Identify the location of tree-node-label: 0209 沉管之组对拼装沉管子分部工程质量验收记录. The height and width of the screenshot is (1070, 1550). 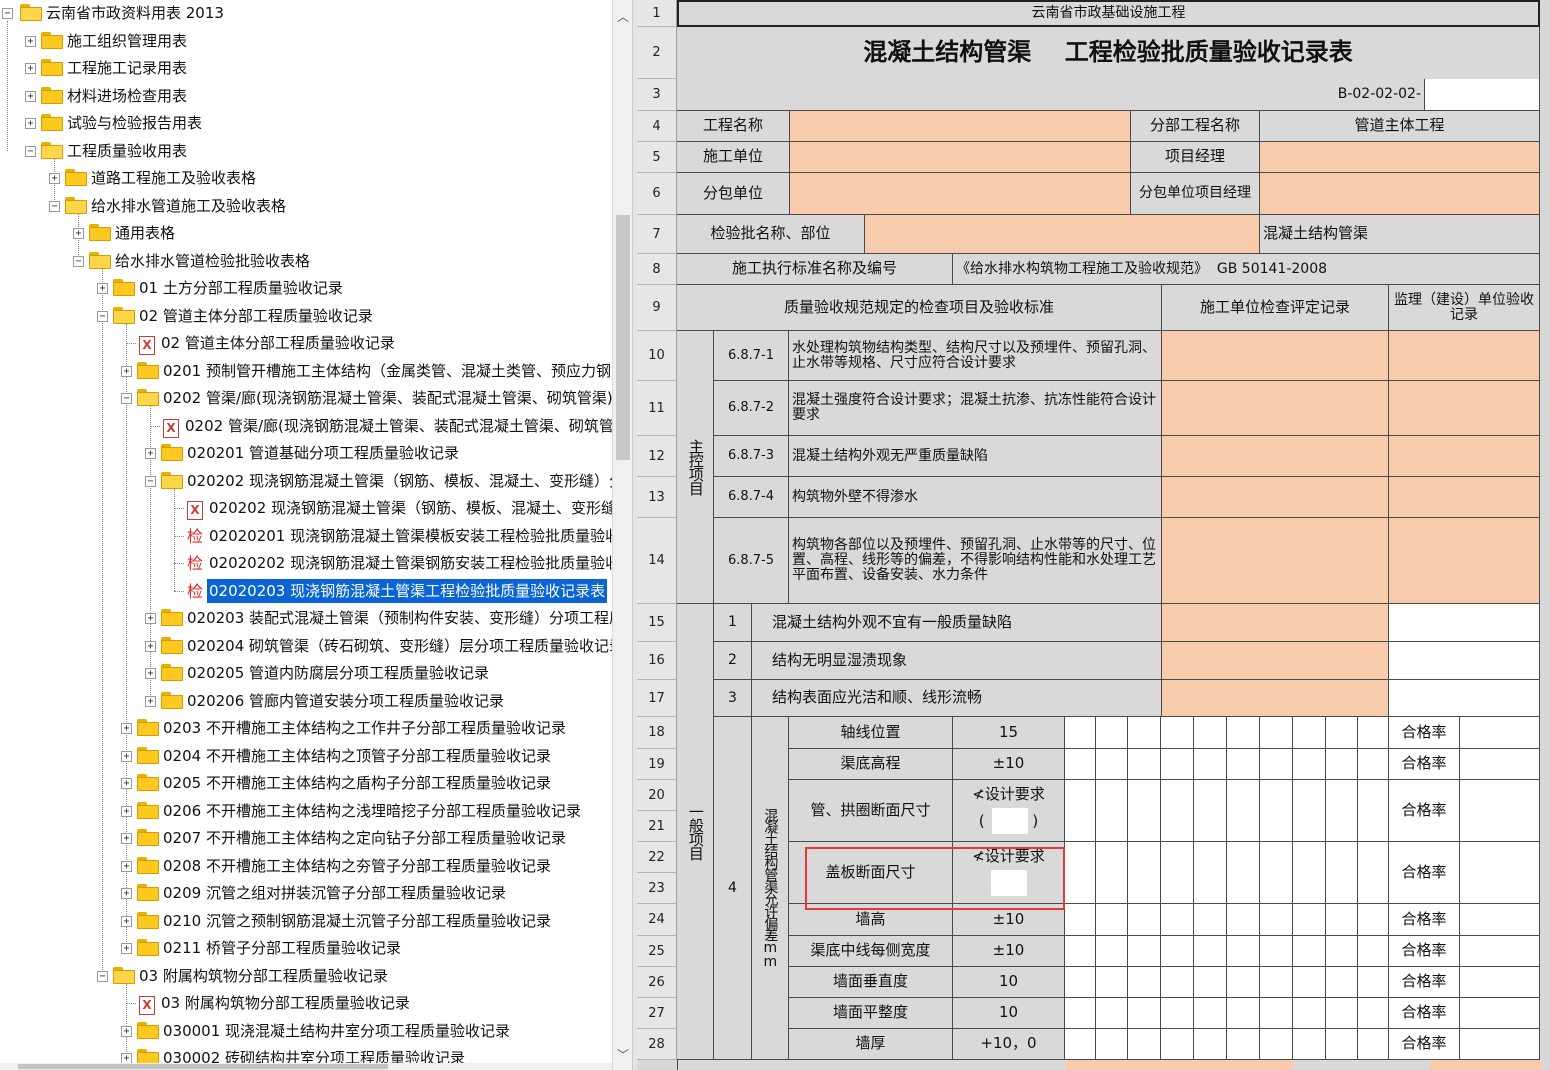
(334, 893).